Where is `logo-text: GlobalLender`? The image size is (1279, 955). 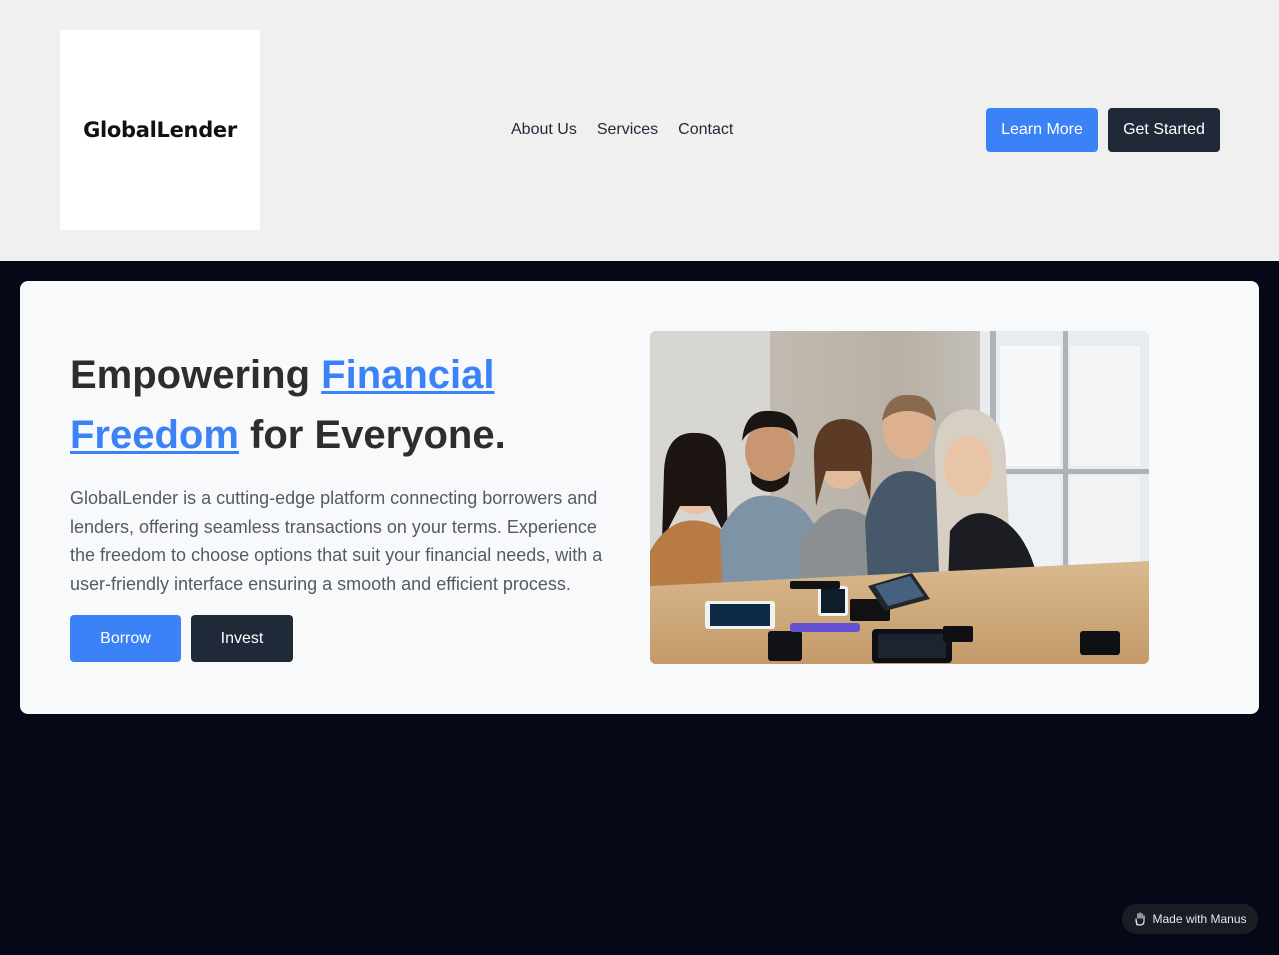 logo-text: GlobalLender is located at coordinates (160, 130).